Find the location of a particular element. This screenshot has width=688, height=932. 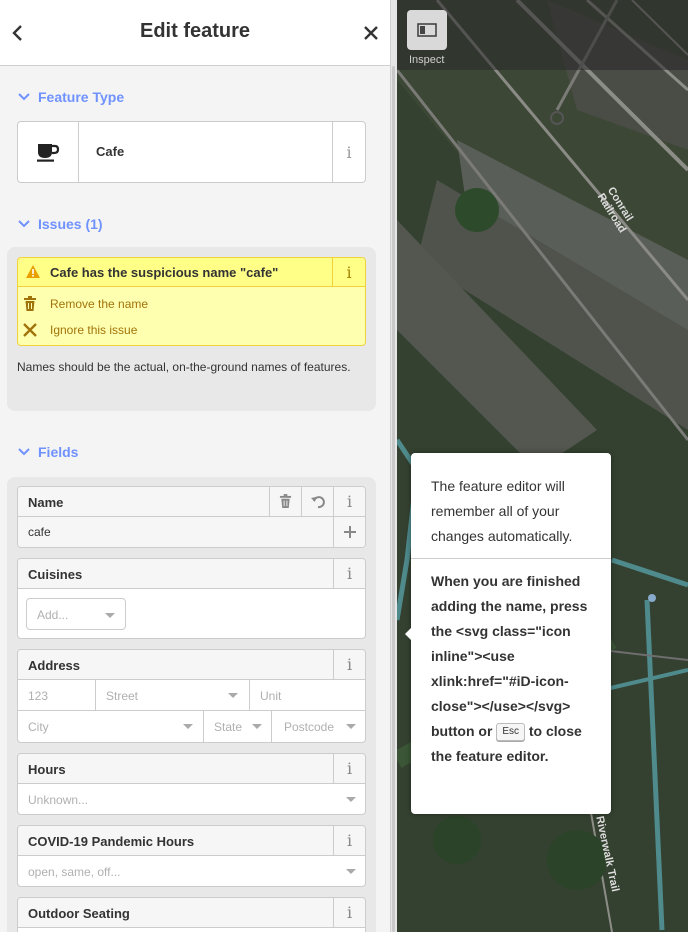

page-title: Edit feature is located at coordinates (195, 31).